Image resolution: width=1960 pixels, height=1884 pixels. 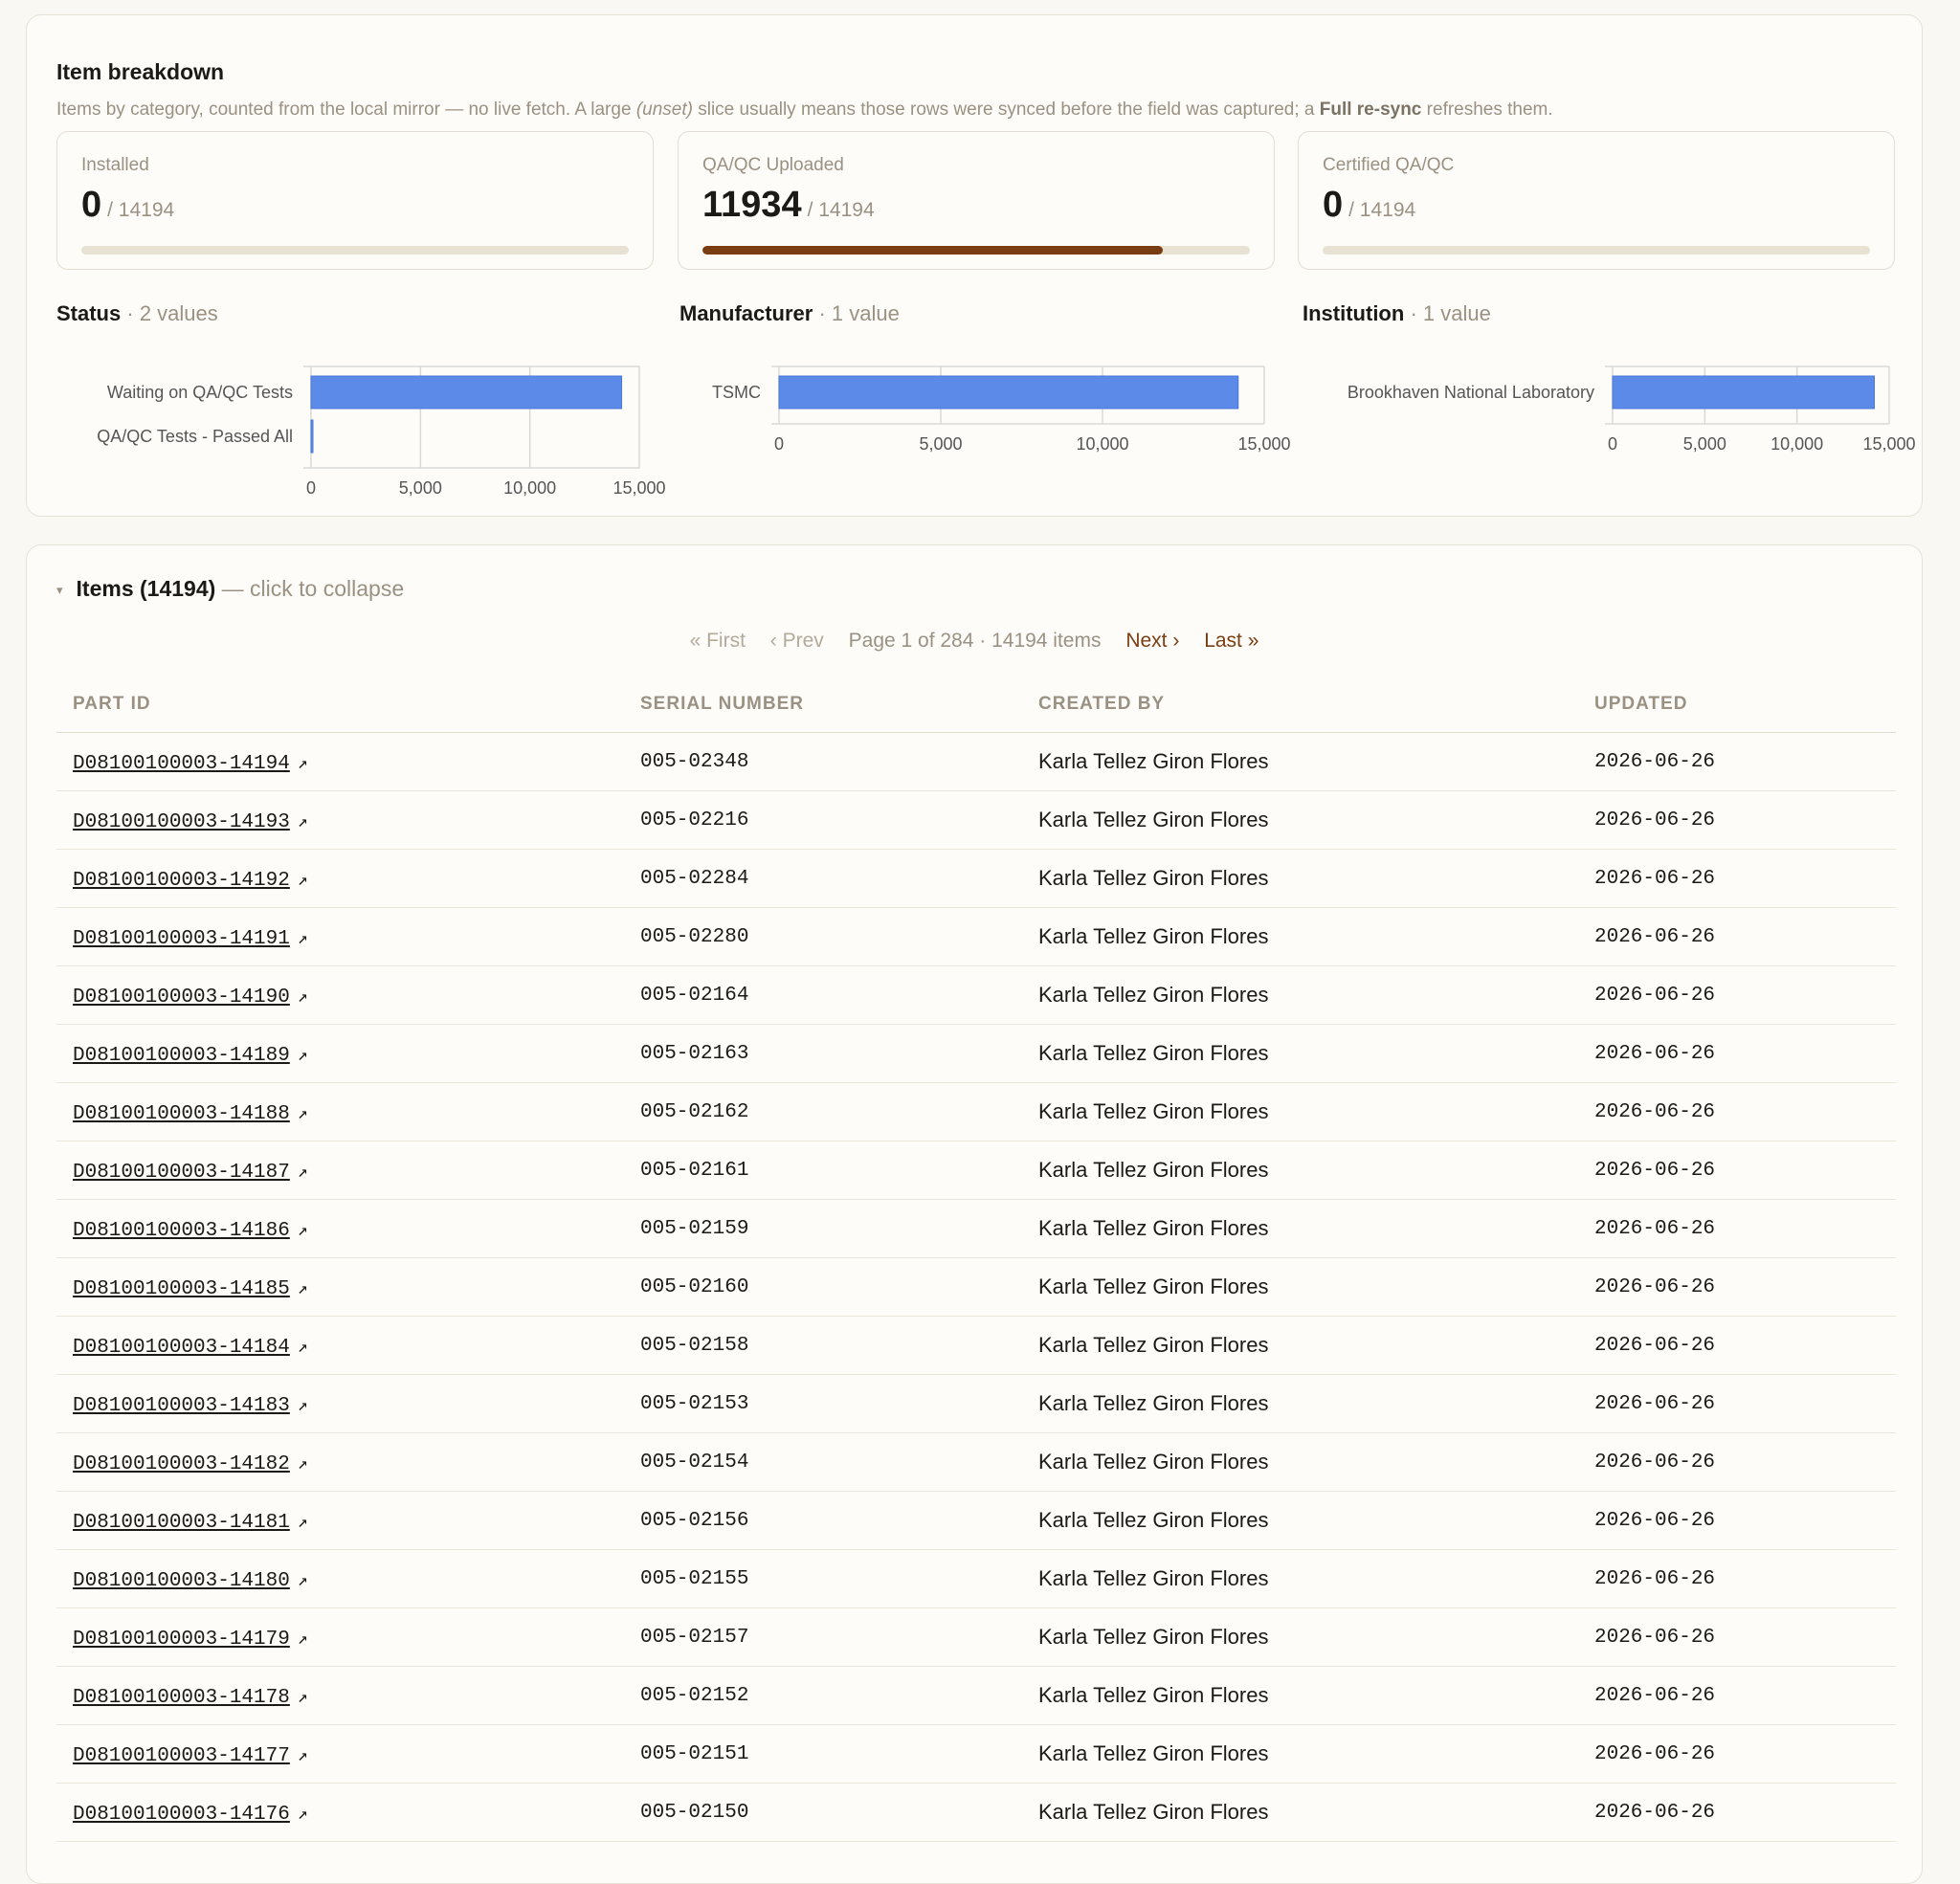 What do you see at coordinates (191, 1231) in the screenshot?
I see `part-id-link: D08100100003-14186 ↗` at bounding box center [191, 1231].